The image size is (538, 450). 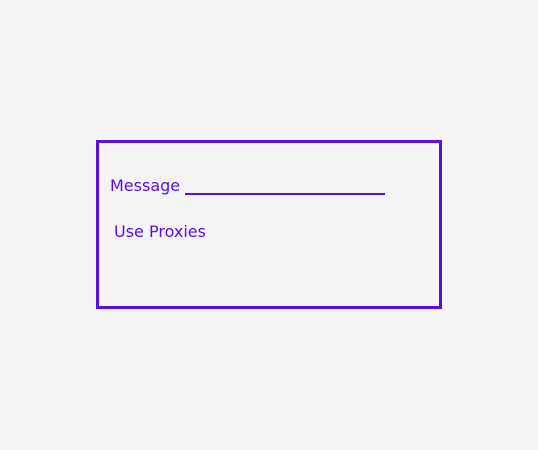 I want to click on message-input, so click(x=285, y=184).